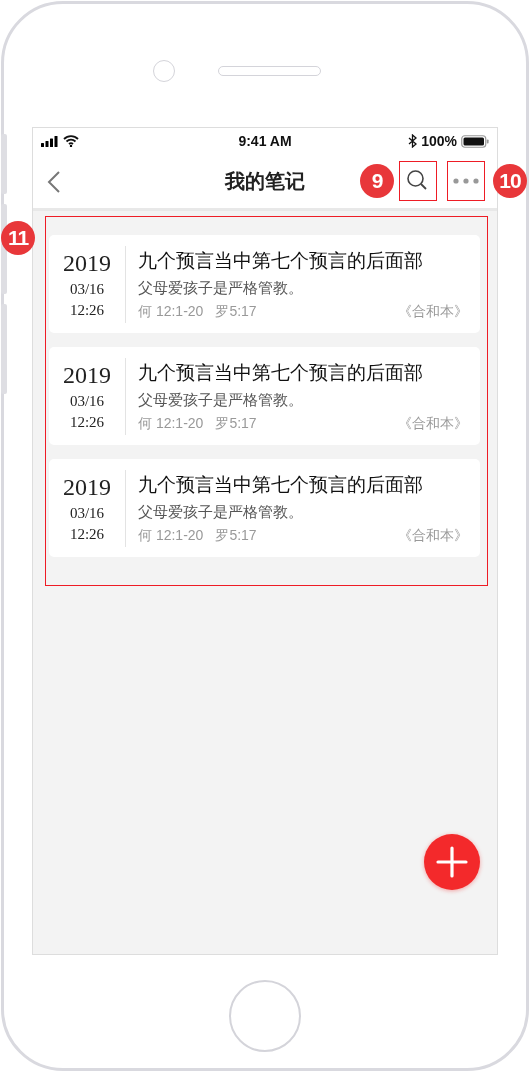  I want to click on add-button, so click(452, 862).